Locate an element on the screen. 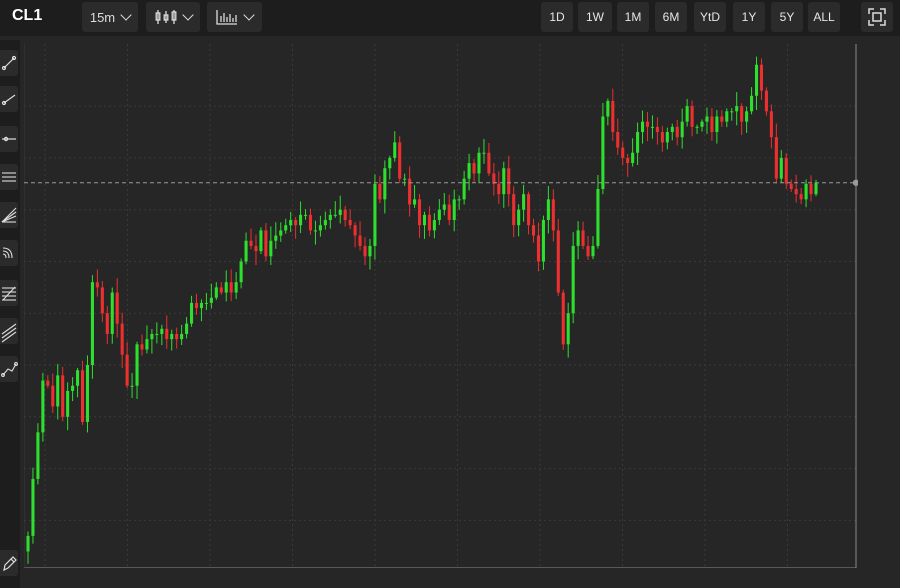 The image size is (900, 588). interval-select: 15m is located at coordinates (110, 17).